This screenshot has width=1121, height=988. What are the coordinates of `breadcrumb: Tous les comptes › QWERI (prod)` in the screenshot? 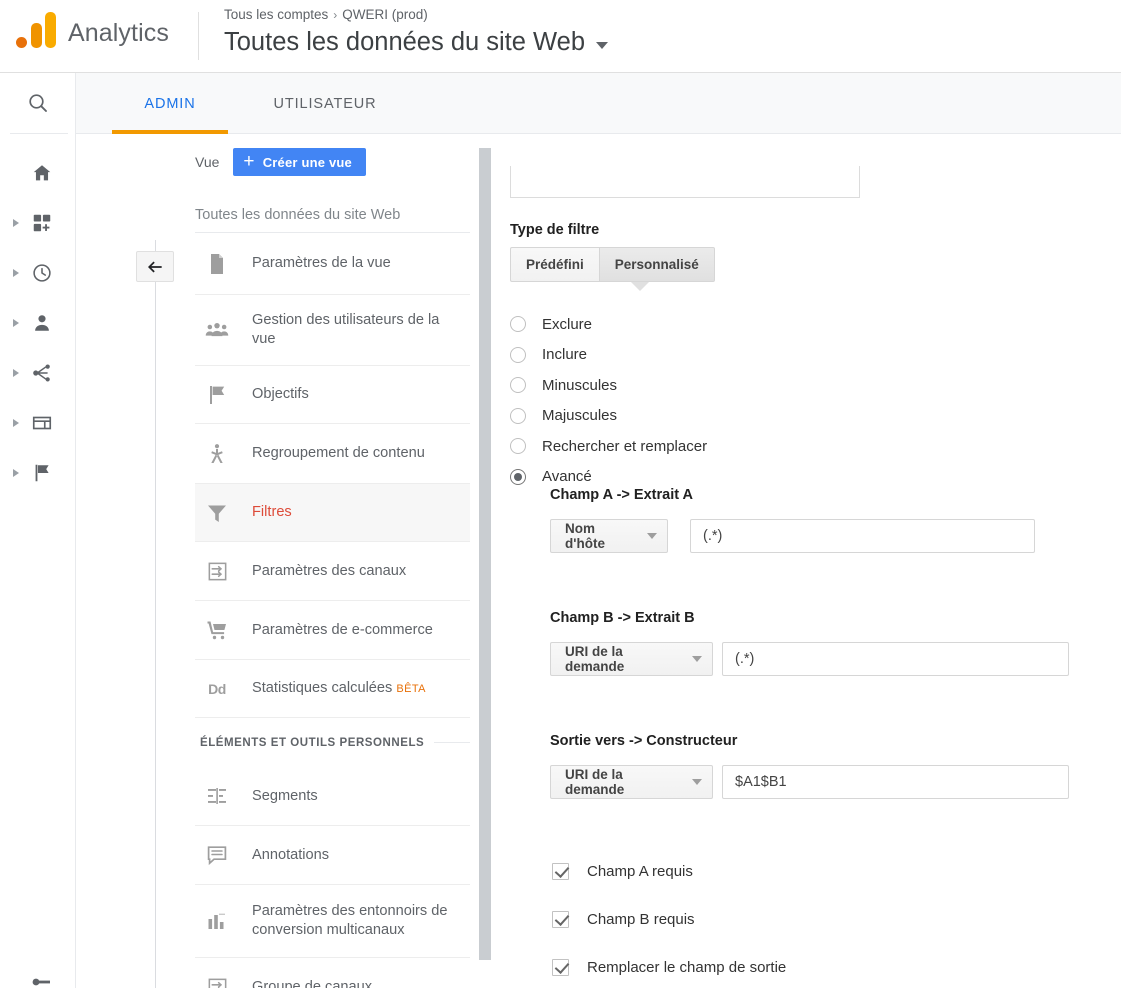 It's located at (326, 14).